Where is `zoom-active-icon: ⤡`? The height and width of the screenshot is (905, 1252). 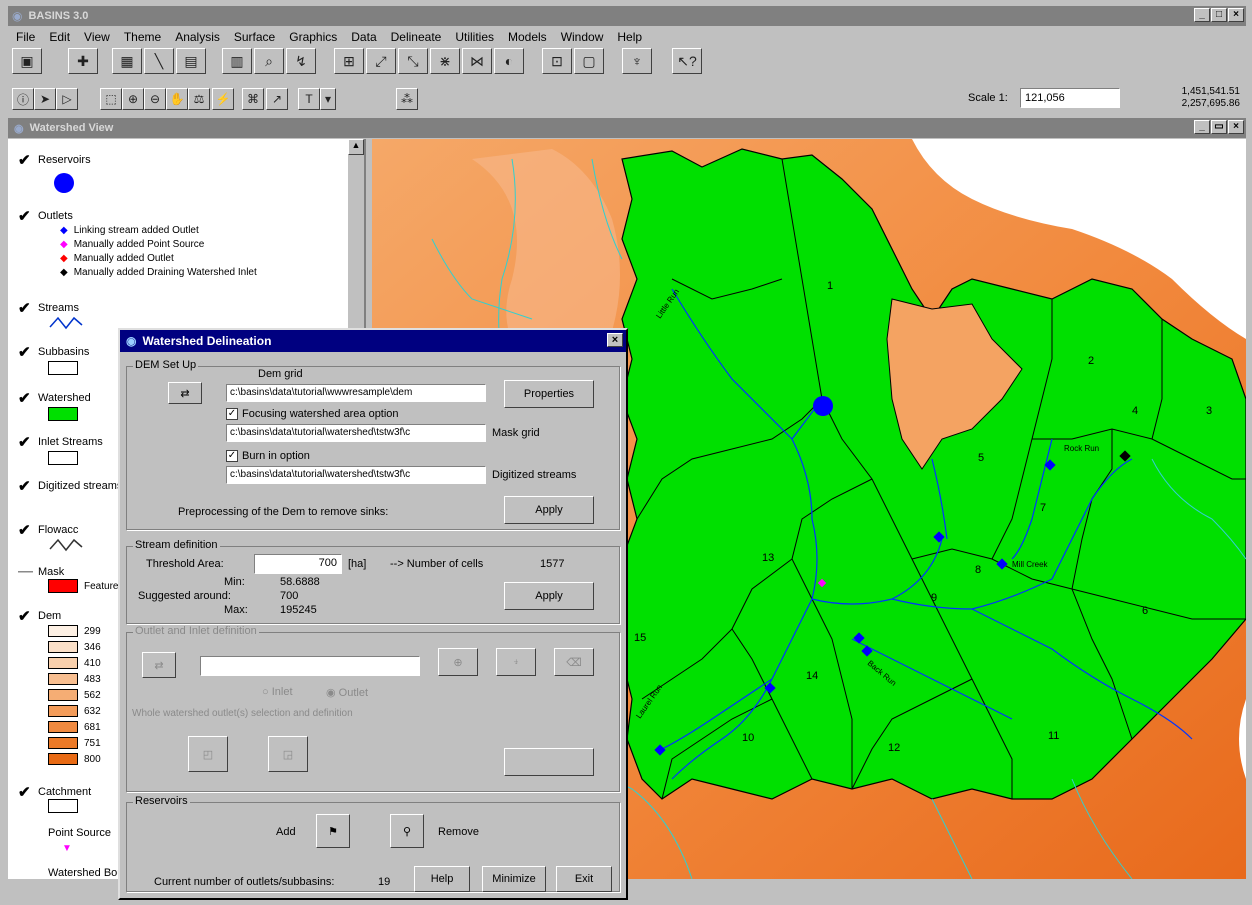
zoom-active-icon: ⤡ is located at coordinates (413, 61).